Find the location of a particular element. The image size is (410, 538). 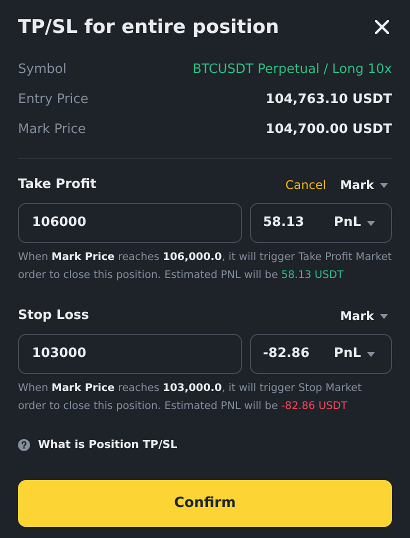

confirm-button: Confirm is located at coordinates (205, 503).